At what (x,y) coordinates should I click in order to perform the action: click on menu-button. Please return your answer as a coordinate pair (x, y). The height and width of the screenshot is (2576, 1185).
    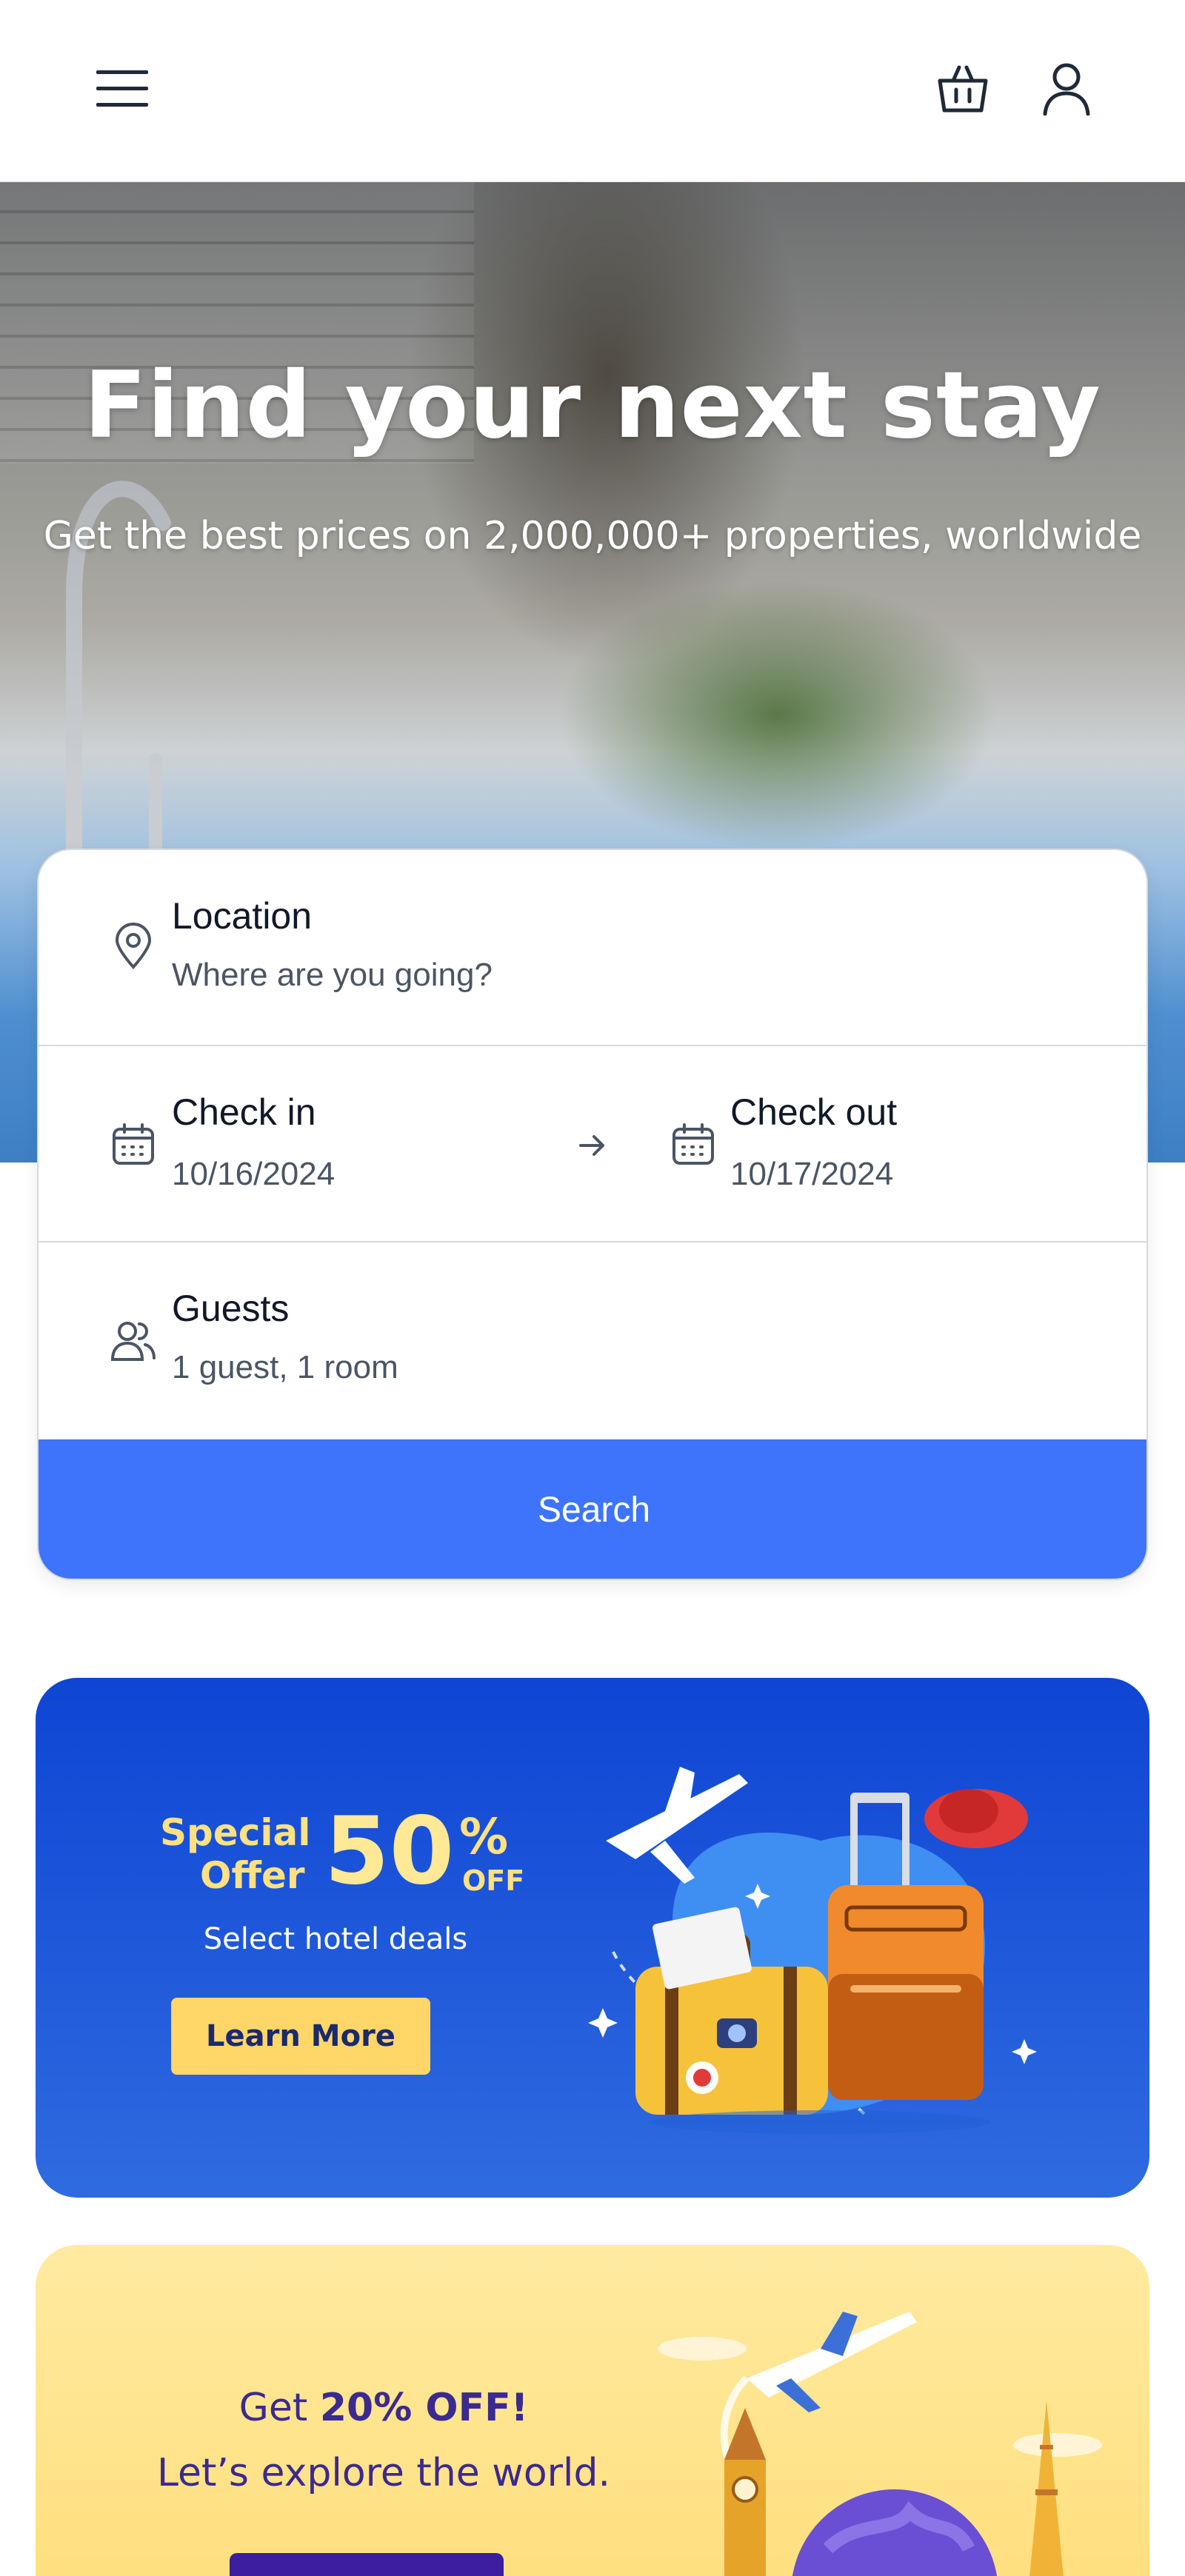
    Looking at the image, I should click on (122, 89).